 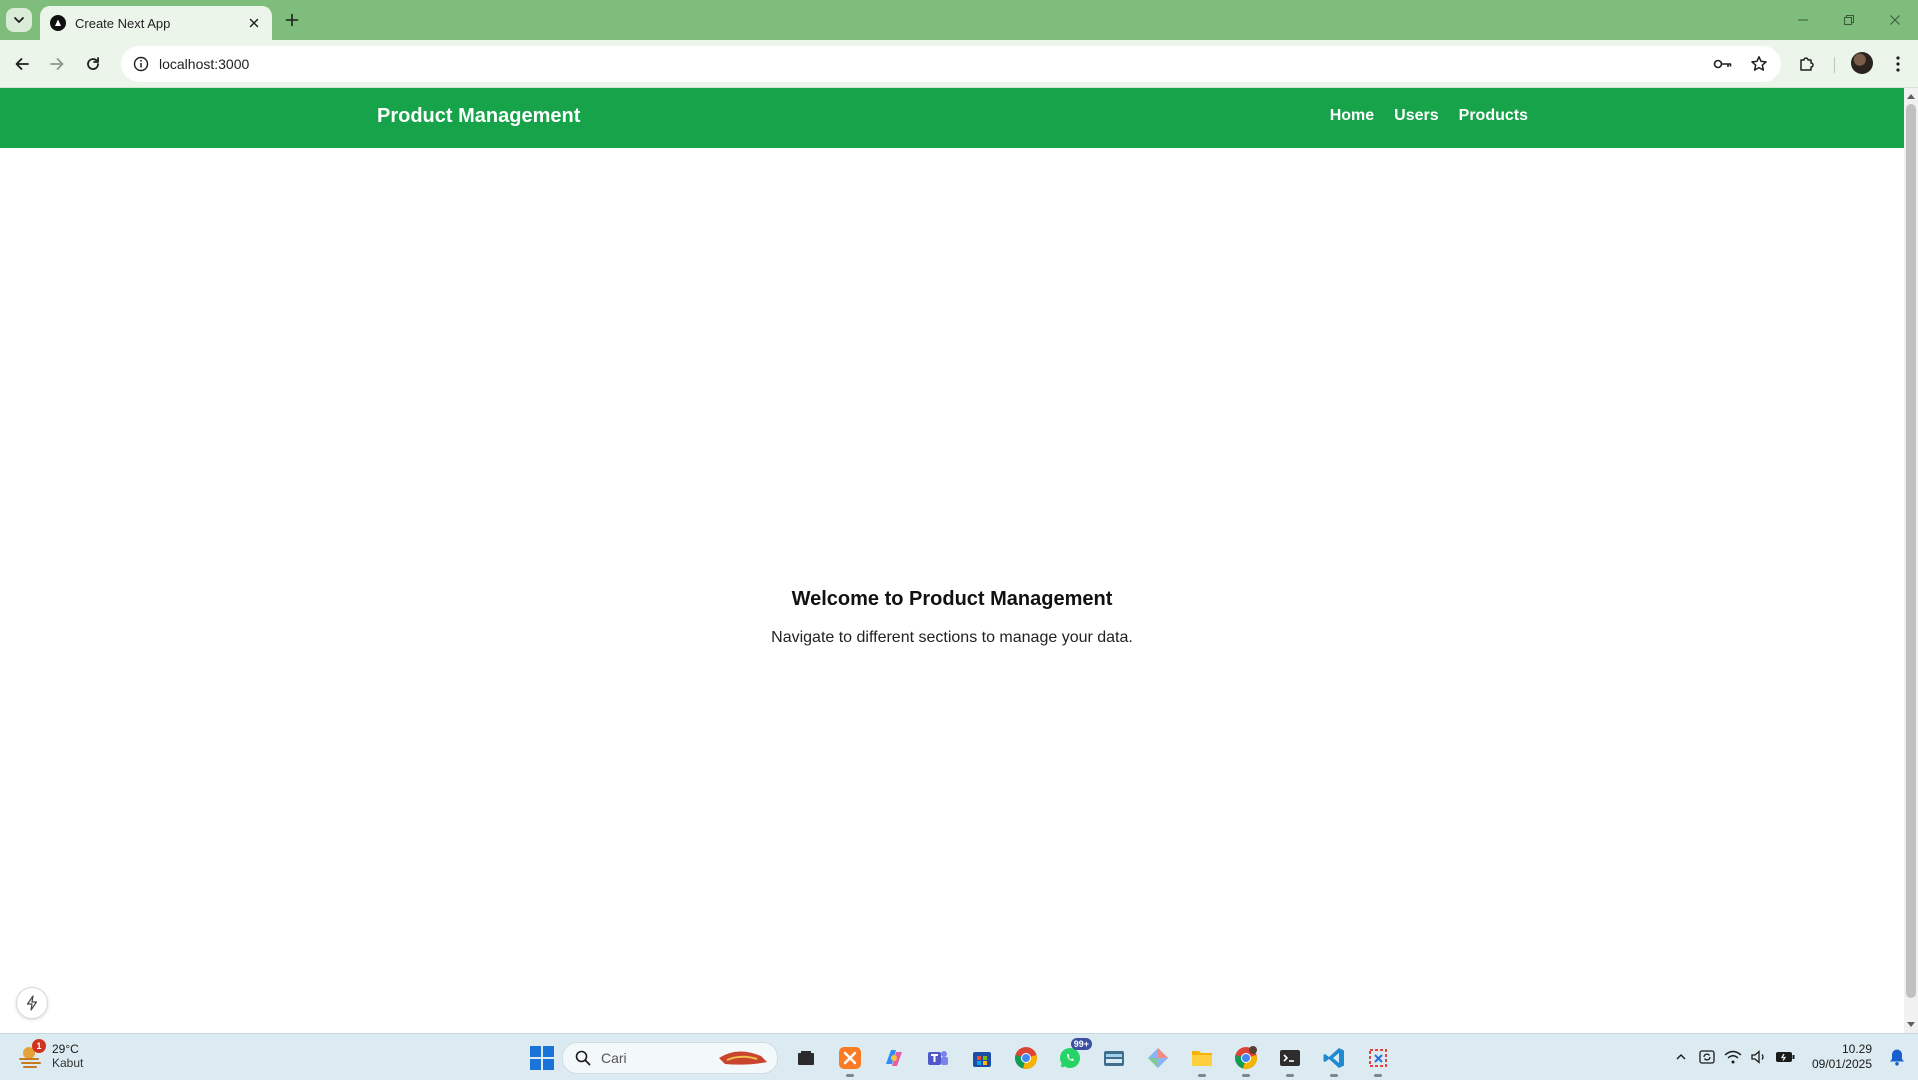 What do you see at coordinates (670, 1058) in the screenshot?
I see `taskbar-search: Cari` at bounding box center [670, 1058].